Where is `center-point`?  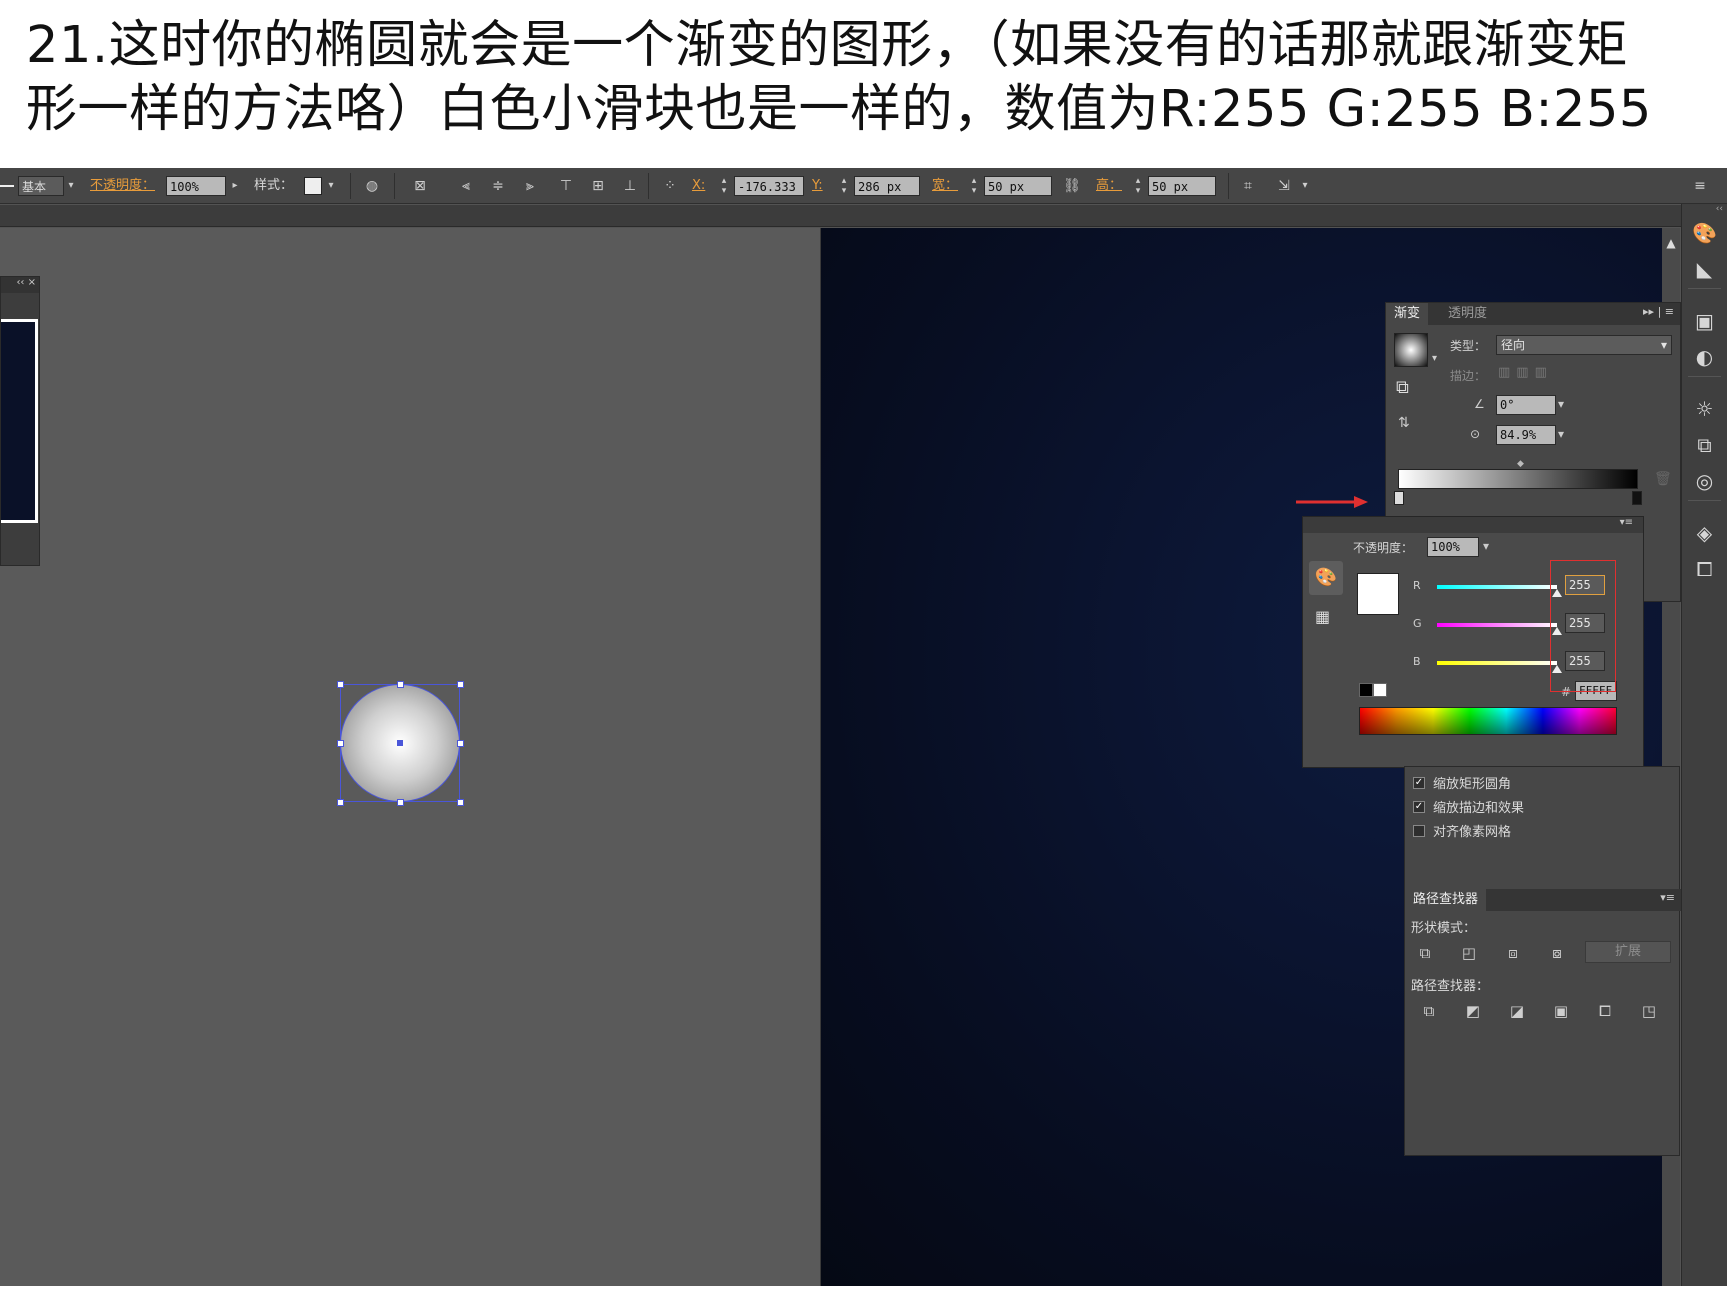 center-point is located at coordinates (400, 743).